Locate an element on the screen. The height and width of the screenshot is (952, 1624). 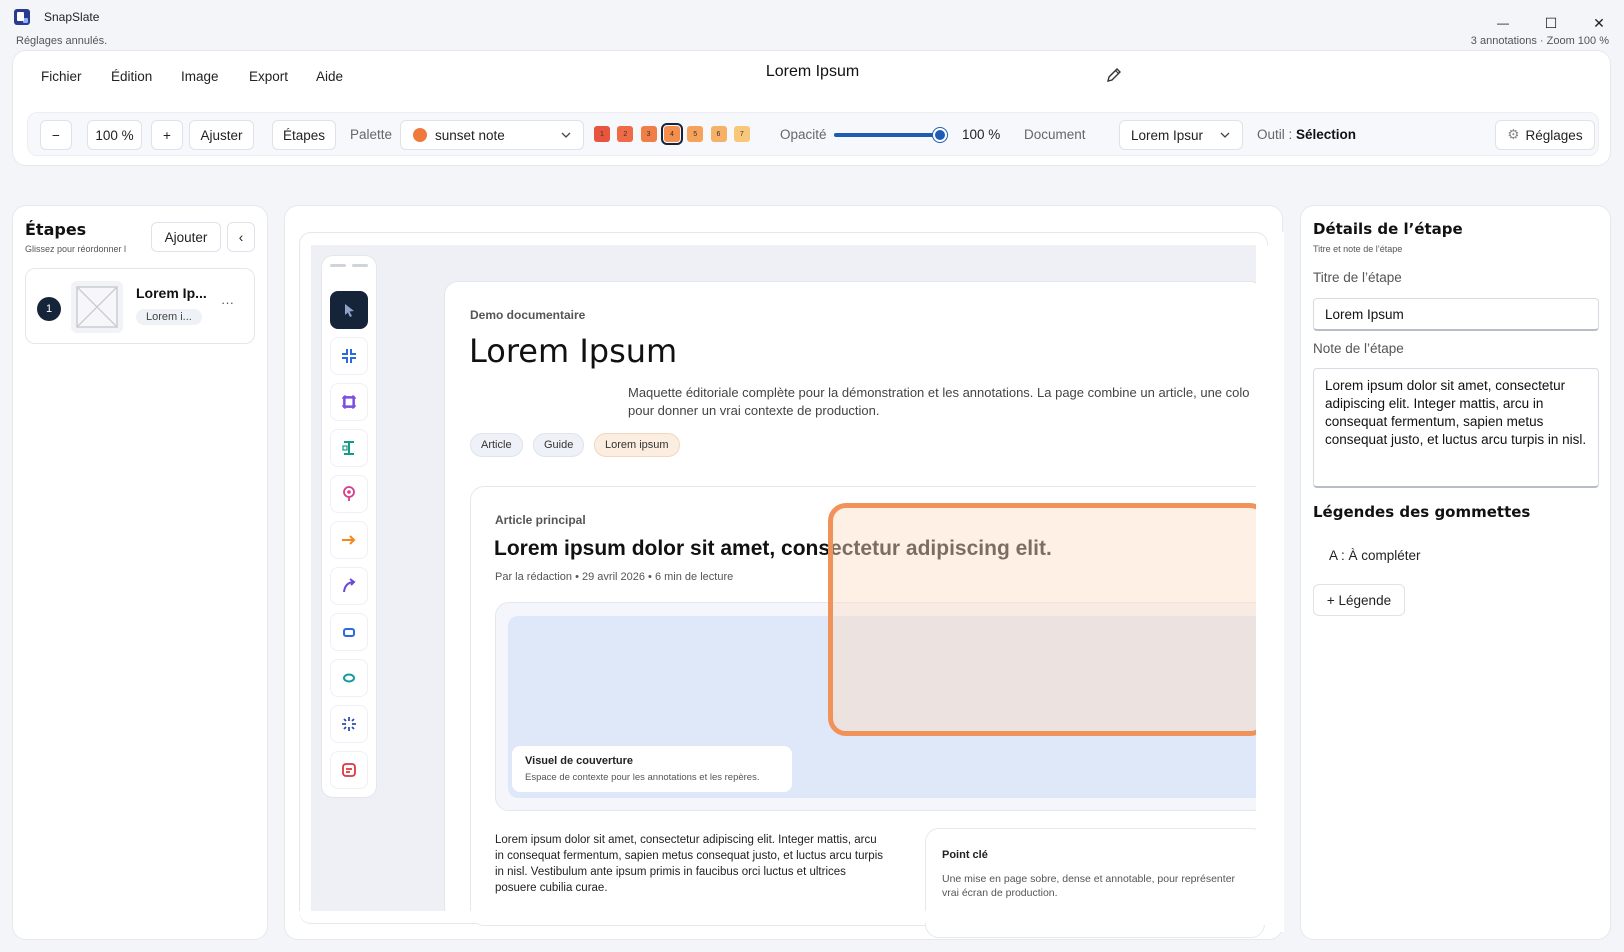
tool-label: Outil : is located at coordinates (1275, 134).